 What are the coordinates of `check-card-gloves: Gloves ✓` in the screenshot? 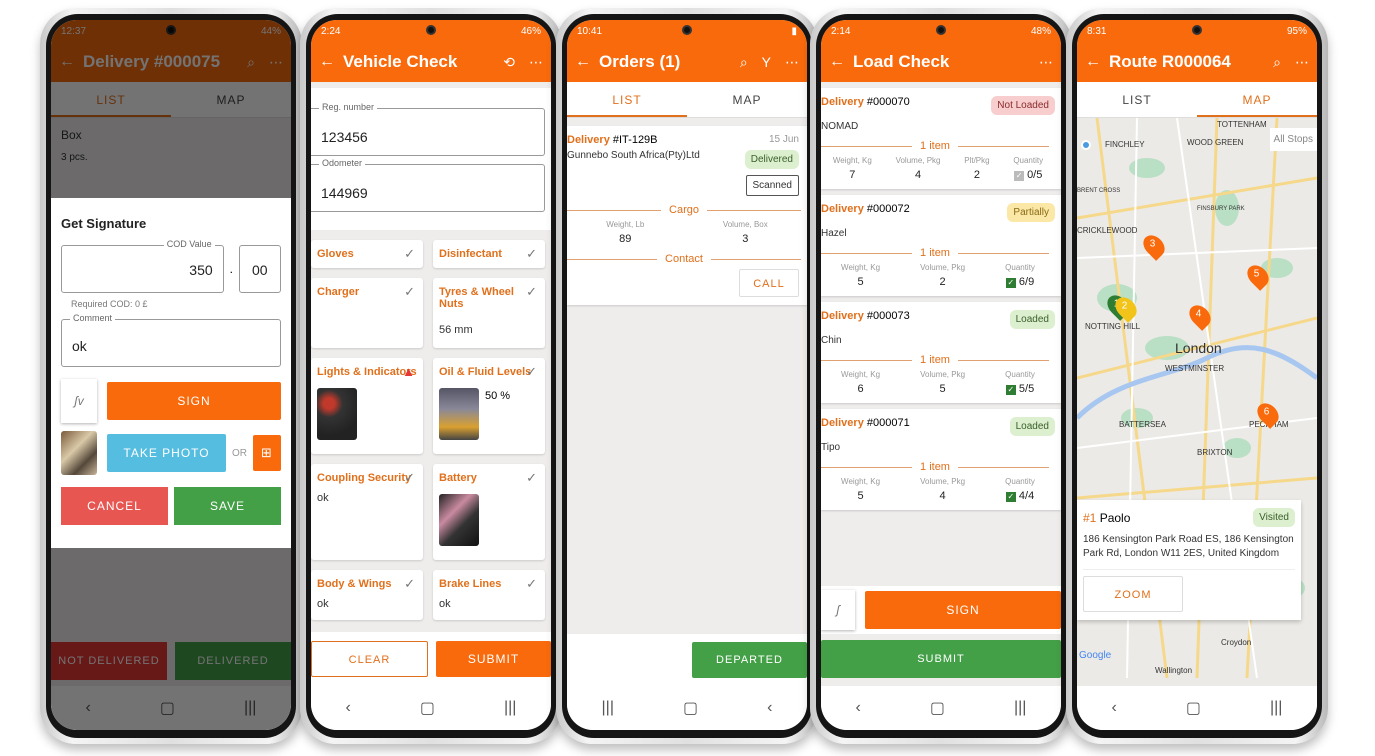 It's located at (367, 254).